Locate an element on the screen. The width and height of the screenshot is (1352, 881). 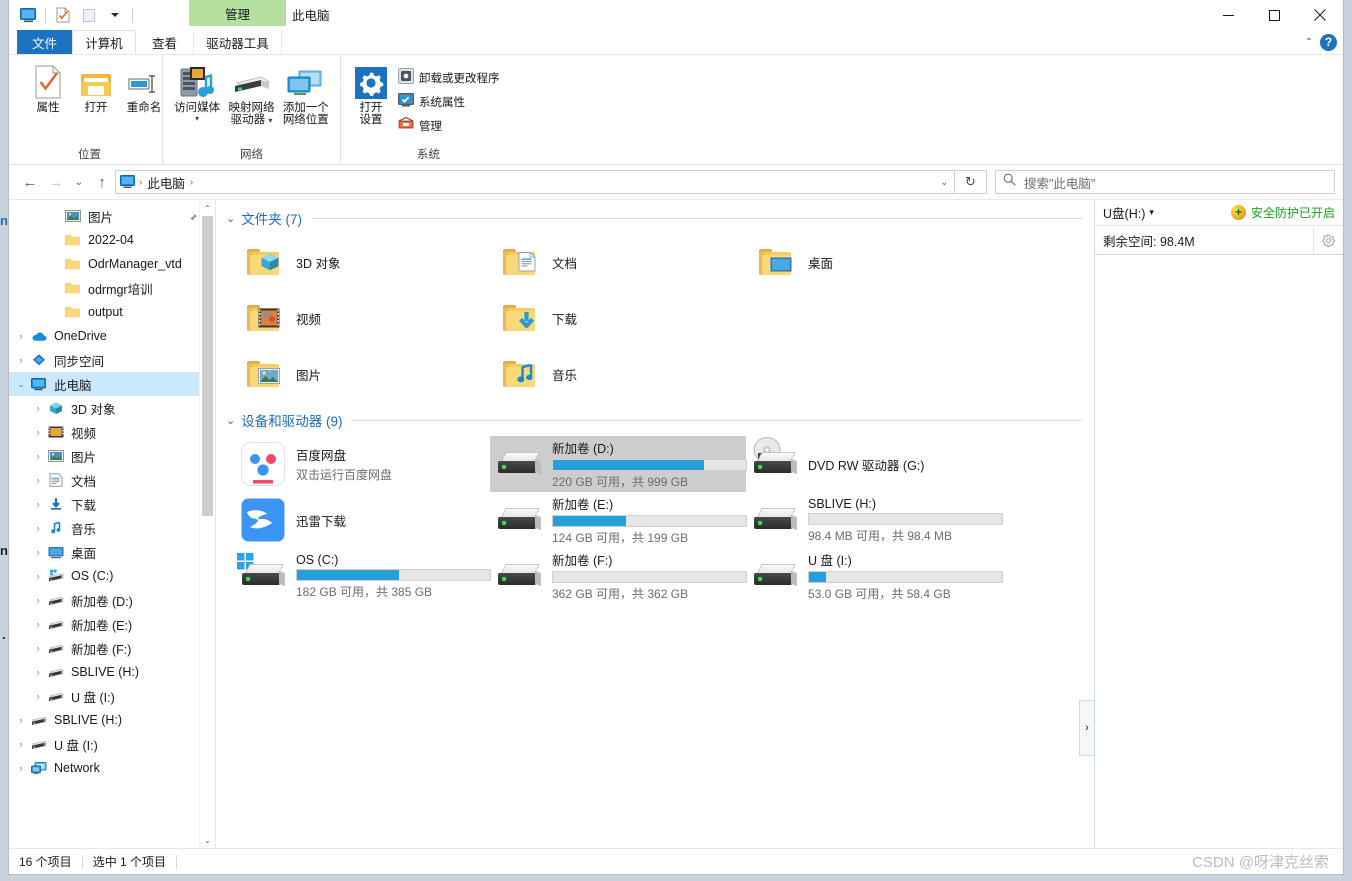
nav-item-同步空间: › 同步空间 is located at coordinates (112, 360).